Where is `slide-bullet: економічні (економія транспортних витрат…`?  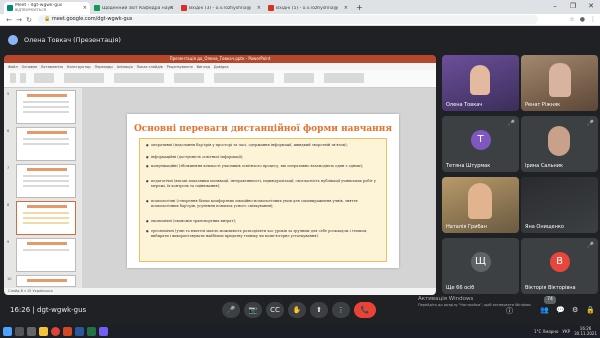
slide-bullet: економічні (економія транспортних витрат… is located at coordinates (263, 221).